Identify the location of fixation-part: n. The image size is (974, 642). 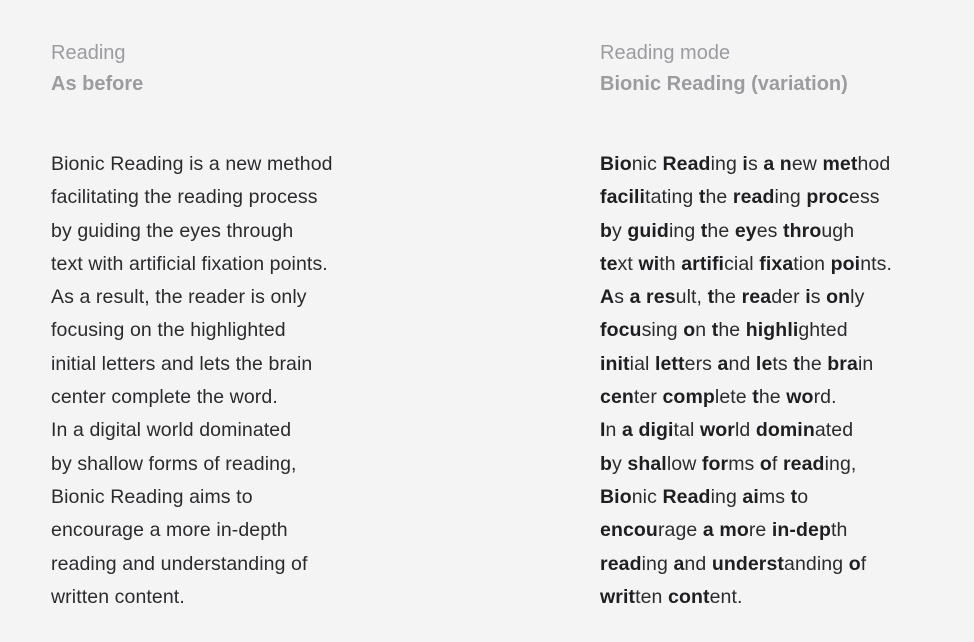
(785, 164).